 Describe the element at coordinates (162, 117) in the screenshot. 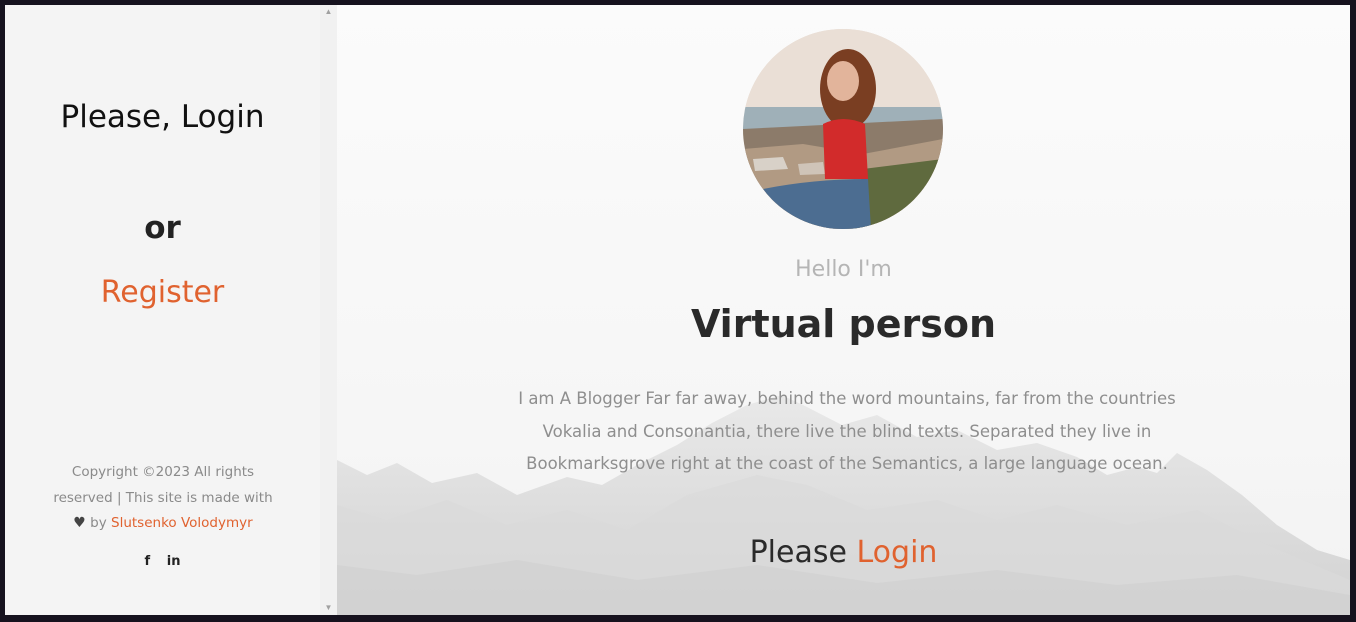

I see `login-heading: Please, Login` at that location.